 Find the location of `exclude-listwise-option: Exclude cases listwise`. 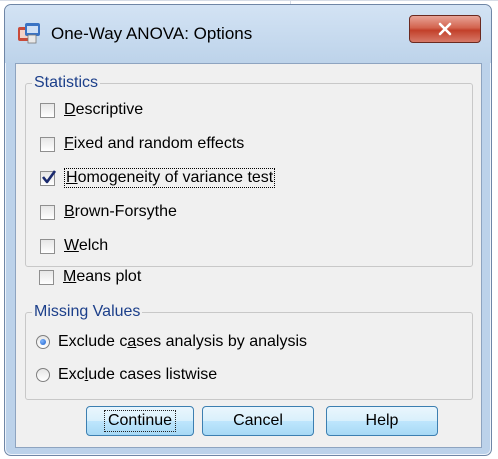

exclude-listwise-option: Exclude cases listwise is located at coordinates (126, 375).